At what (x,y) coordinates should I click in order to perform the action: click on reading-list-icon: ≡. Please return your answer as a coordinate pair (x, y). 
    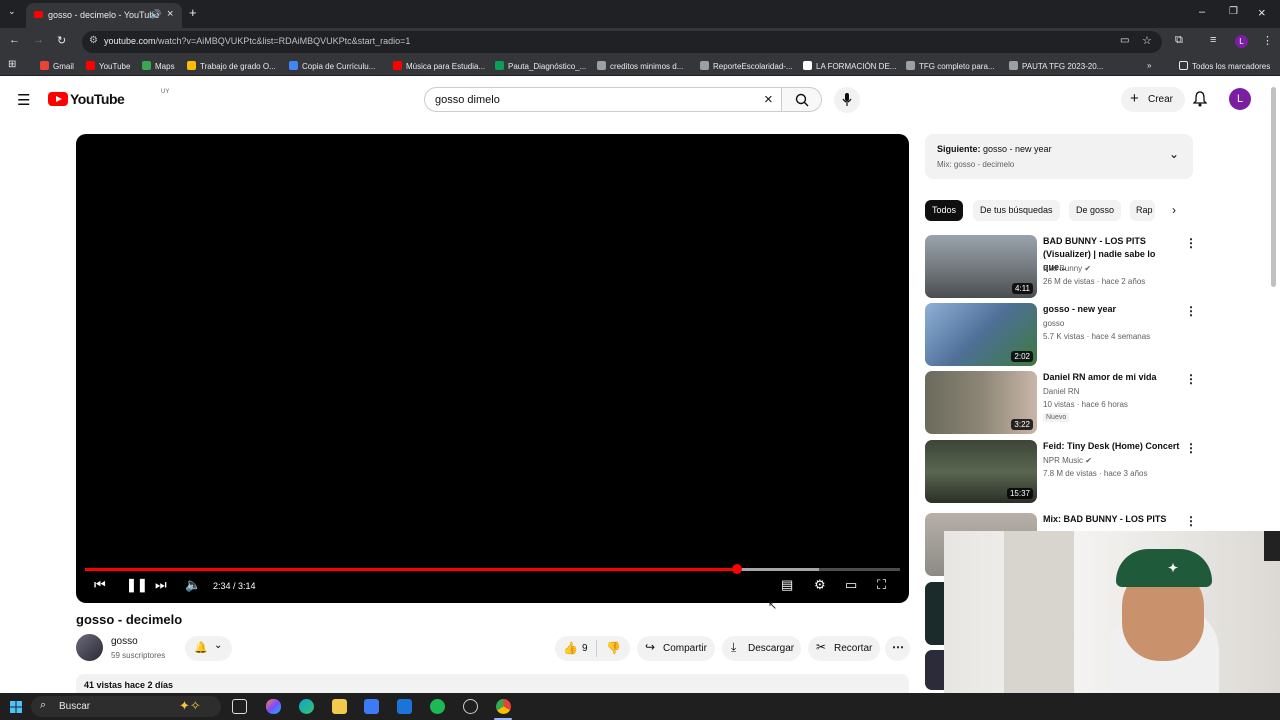
    Looking at the image, I should click on (1213, 40).